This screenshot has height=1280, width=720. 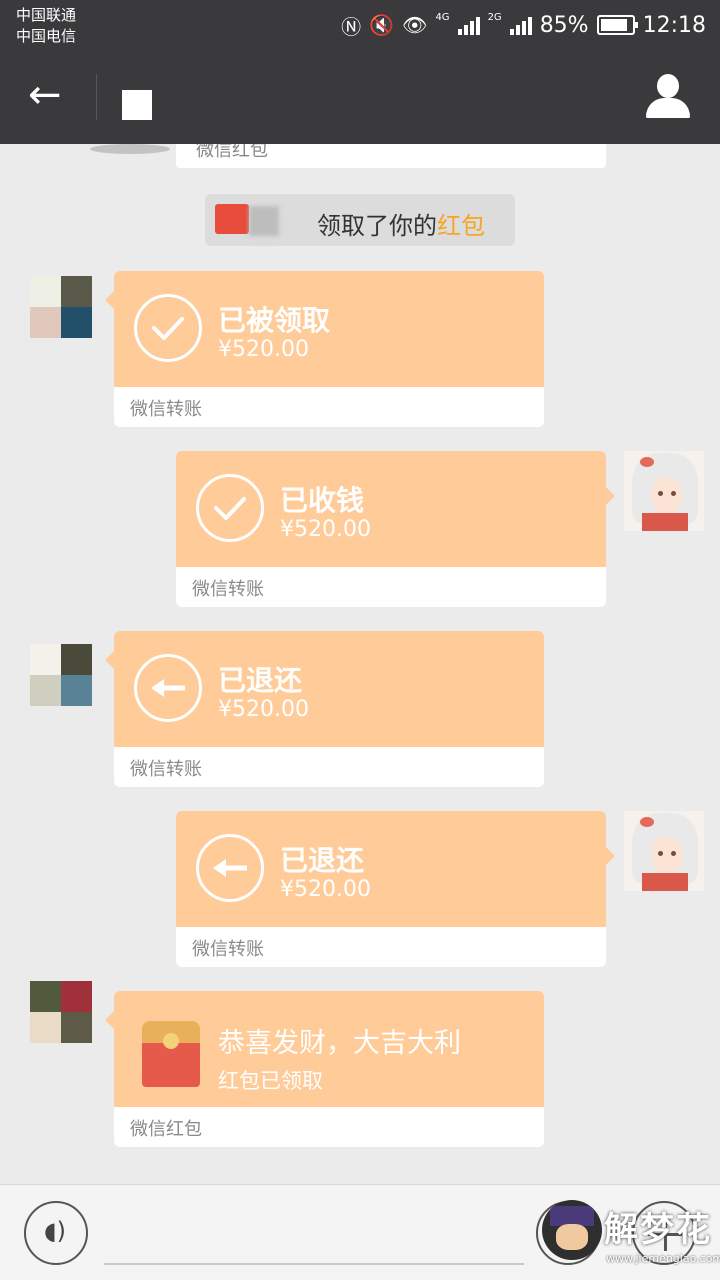 I want to click on transfer-card: 已收钱 ¥520.00 微信转账, so click(x=395, y=529).